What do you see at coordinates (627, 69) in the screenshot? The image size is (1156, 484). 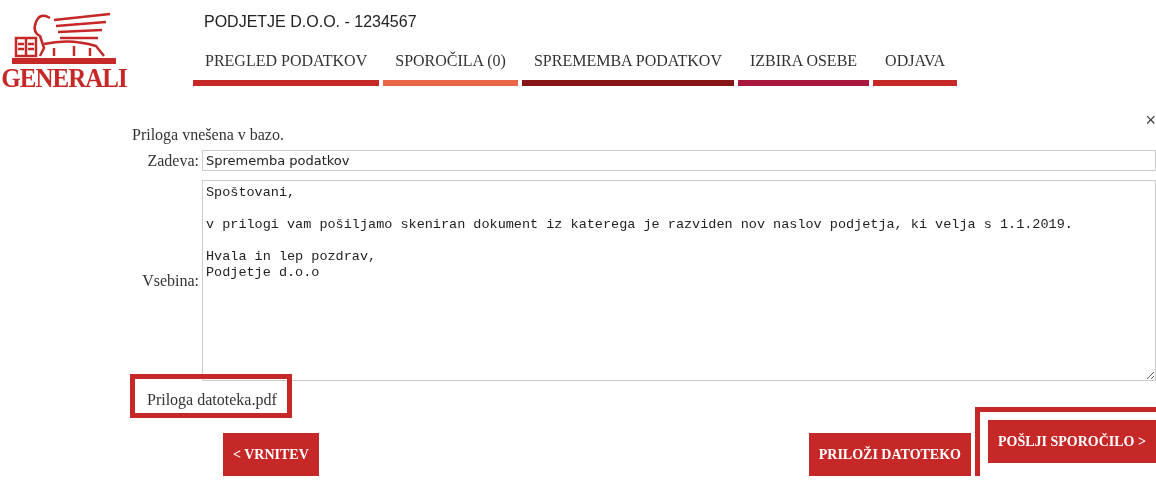 I see `nav-tab: SPREMEMBA PODATKOV` at bounding box center [627, 69].